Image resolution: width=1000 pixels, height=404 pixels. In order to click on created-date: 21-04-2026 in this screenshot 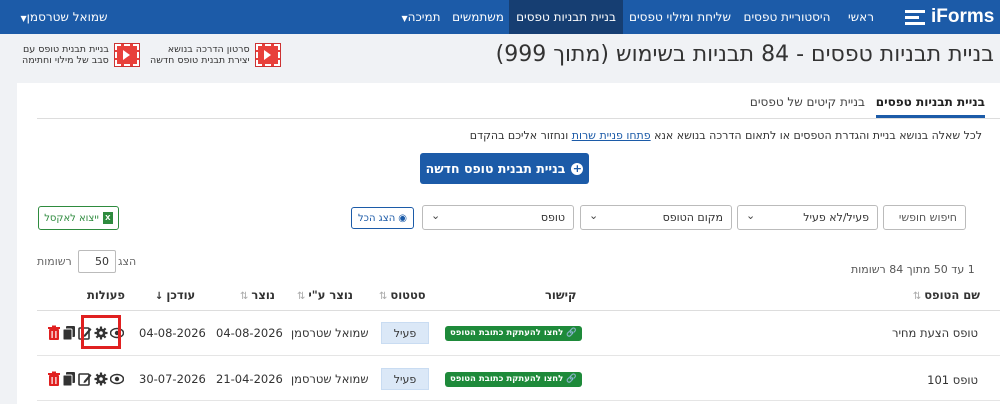, I will do `click(249, 379)`.